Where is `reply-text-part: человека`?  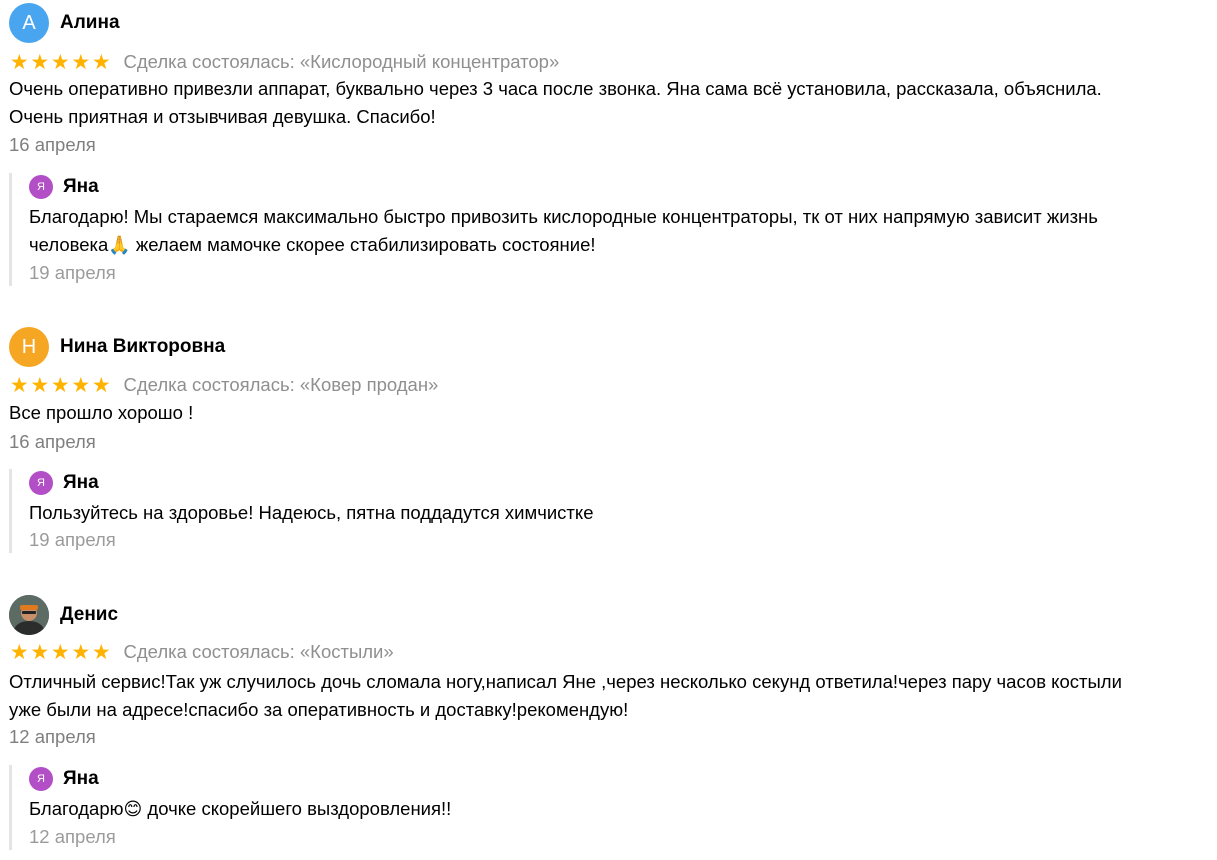 reply-text-part: человека is located at coordinates (69, 244).